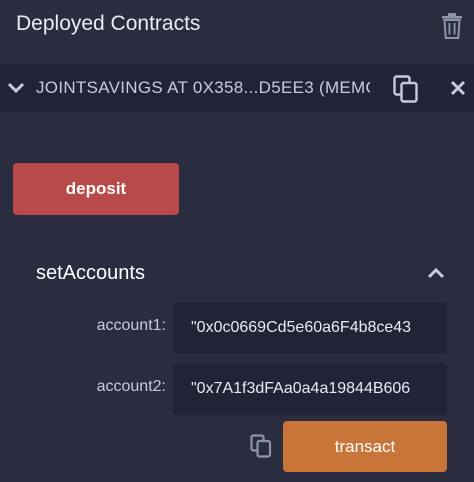  What do you see at coordinates (436, 273) in the screenshot?
I see `chevron-up-icon` at bounding box center [436, 273].